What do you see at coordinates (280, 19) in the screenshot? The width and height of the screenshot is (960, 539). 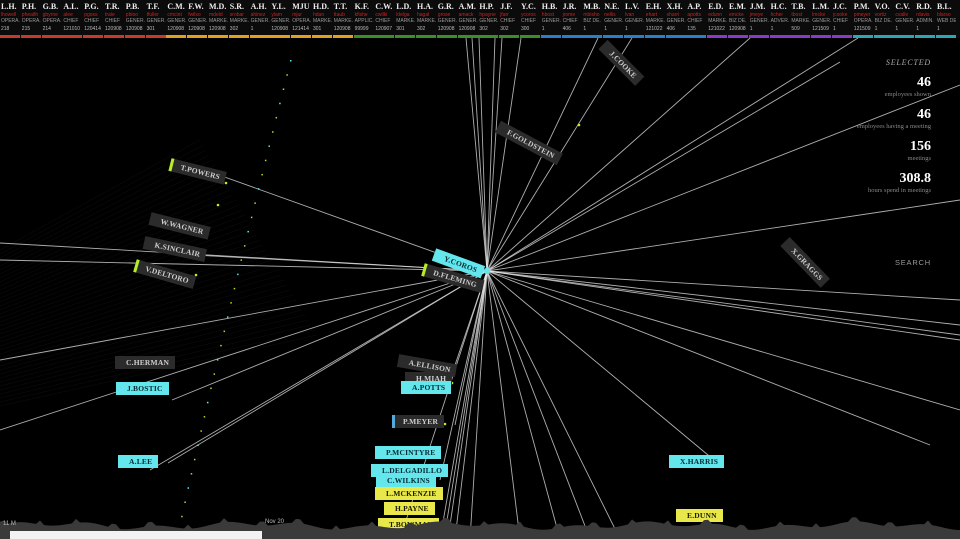 I see `employee-column: Y.L. ylam GENER. 120908` at bounding box center [280, 19].